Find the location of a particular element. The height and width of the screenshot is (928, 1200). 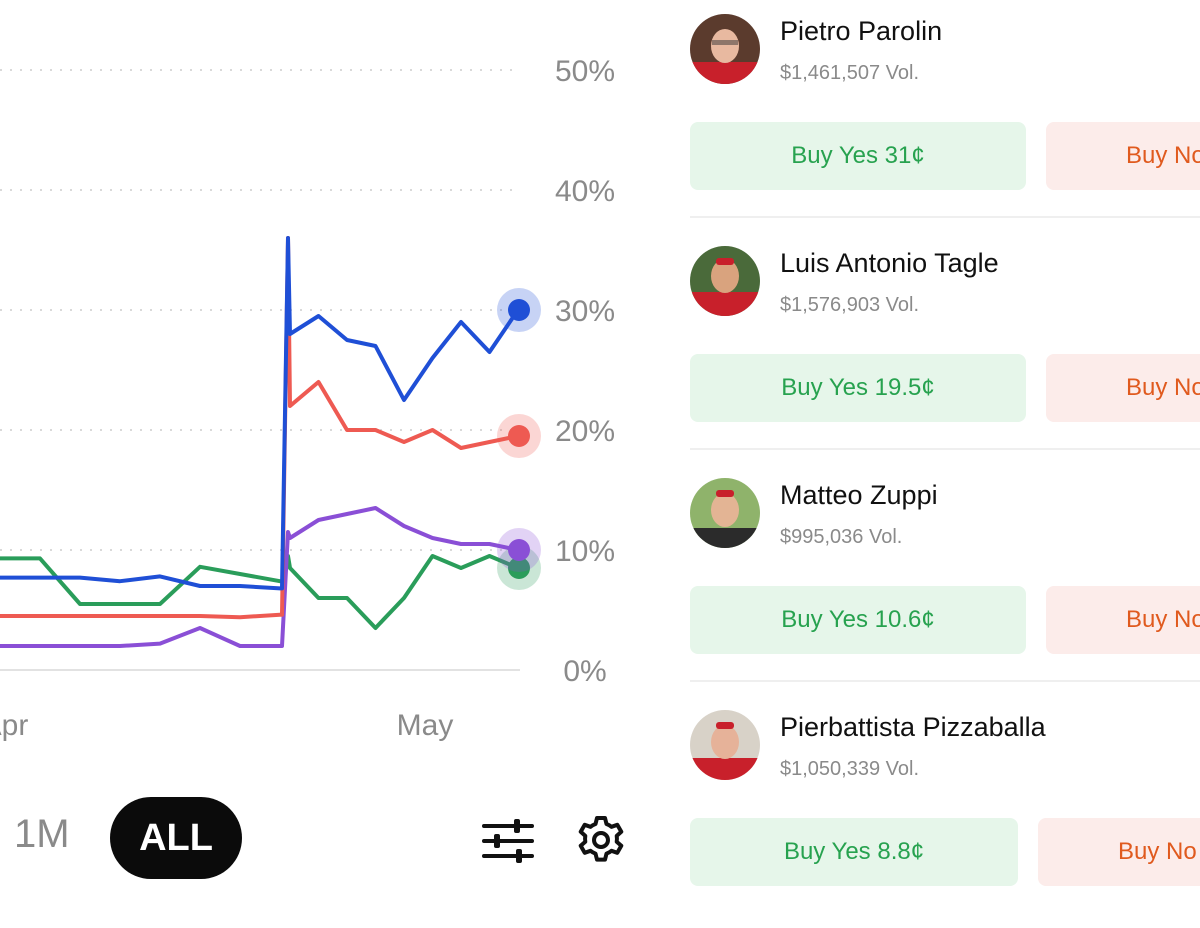

range-1m-button: 1M is located at coordinates (42, 834).